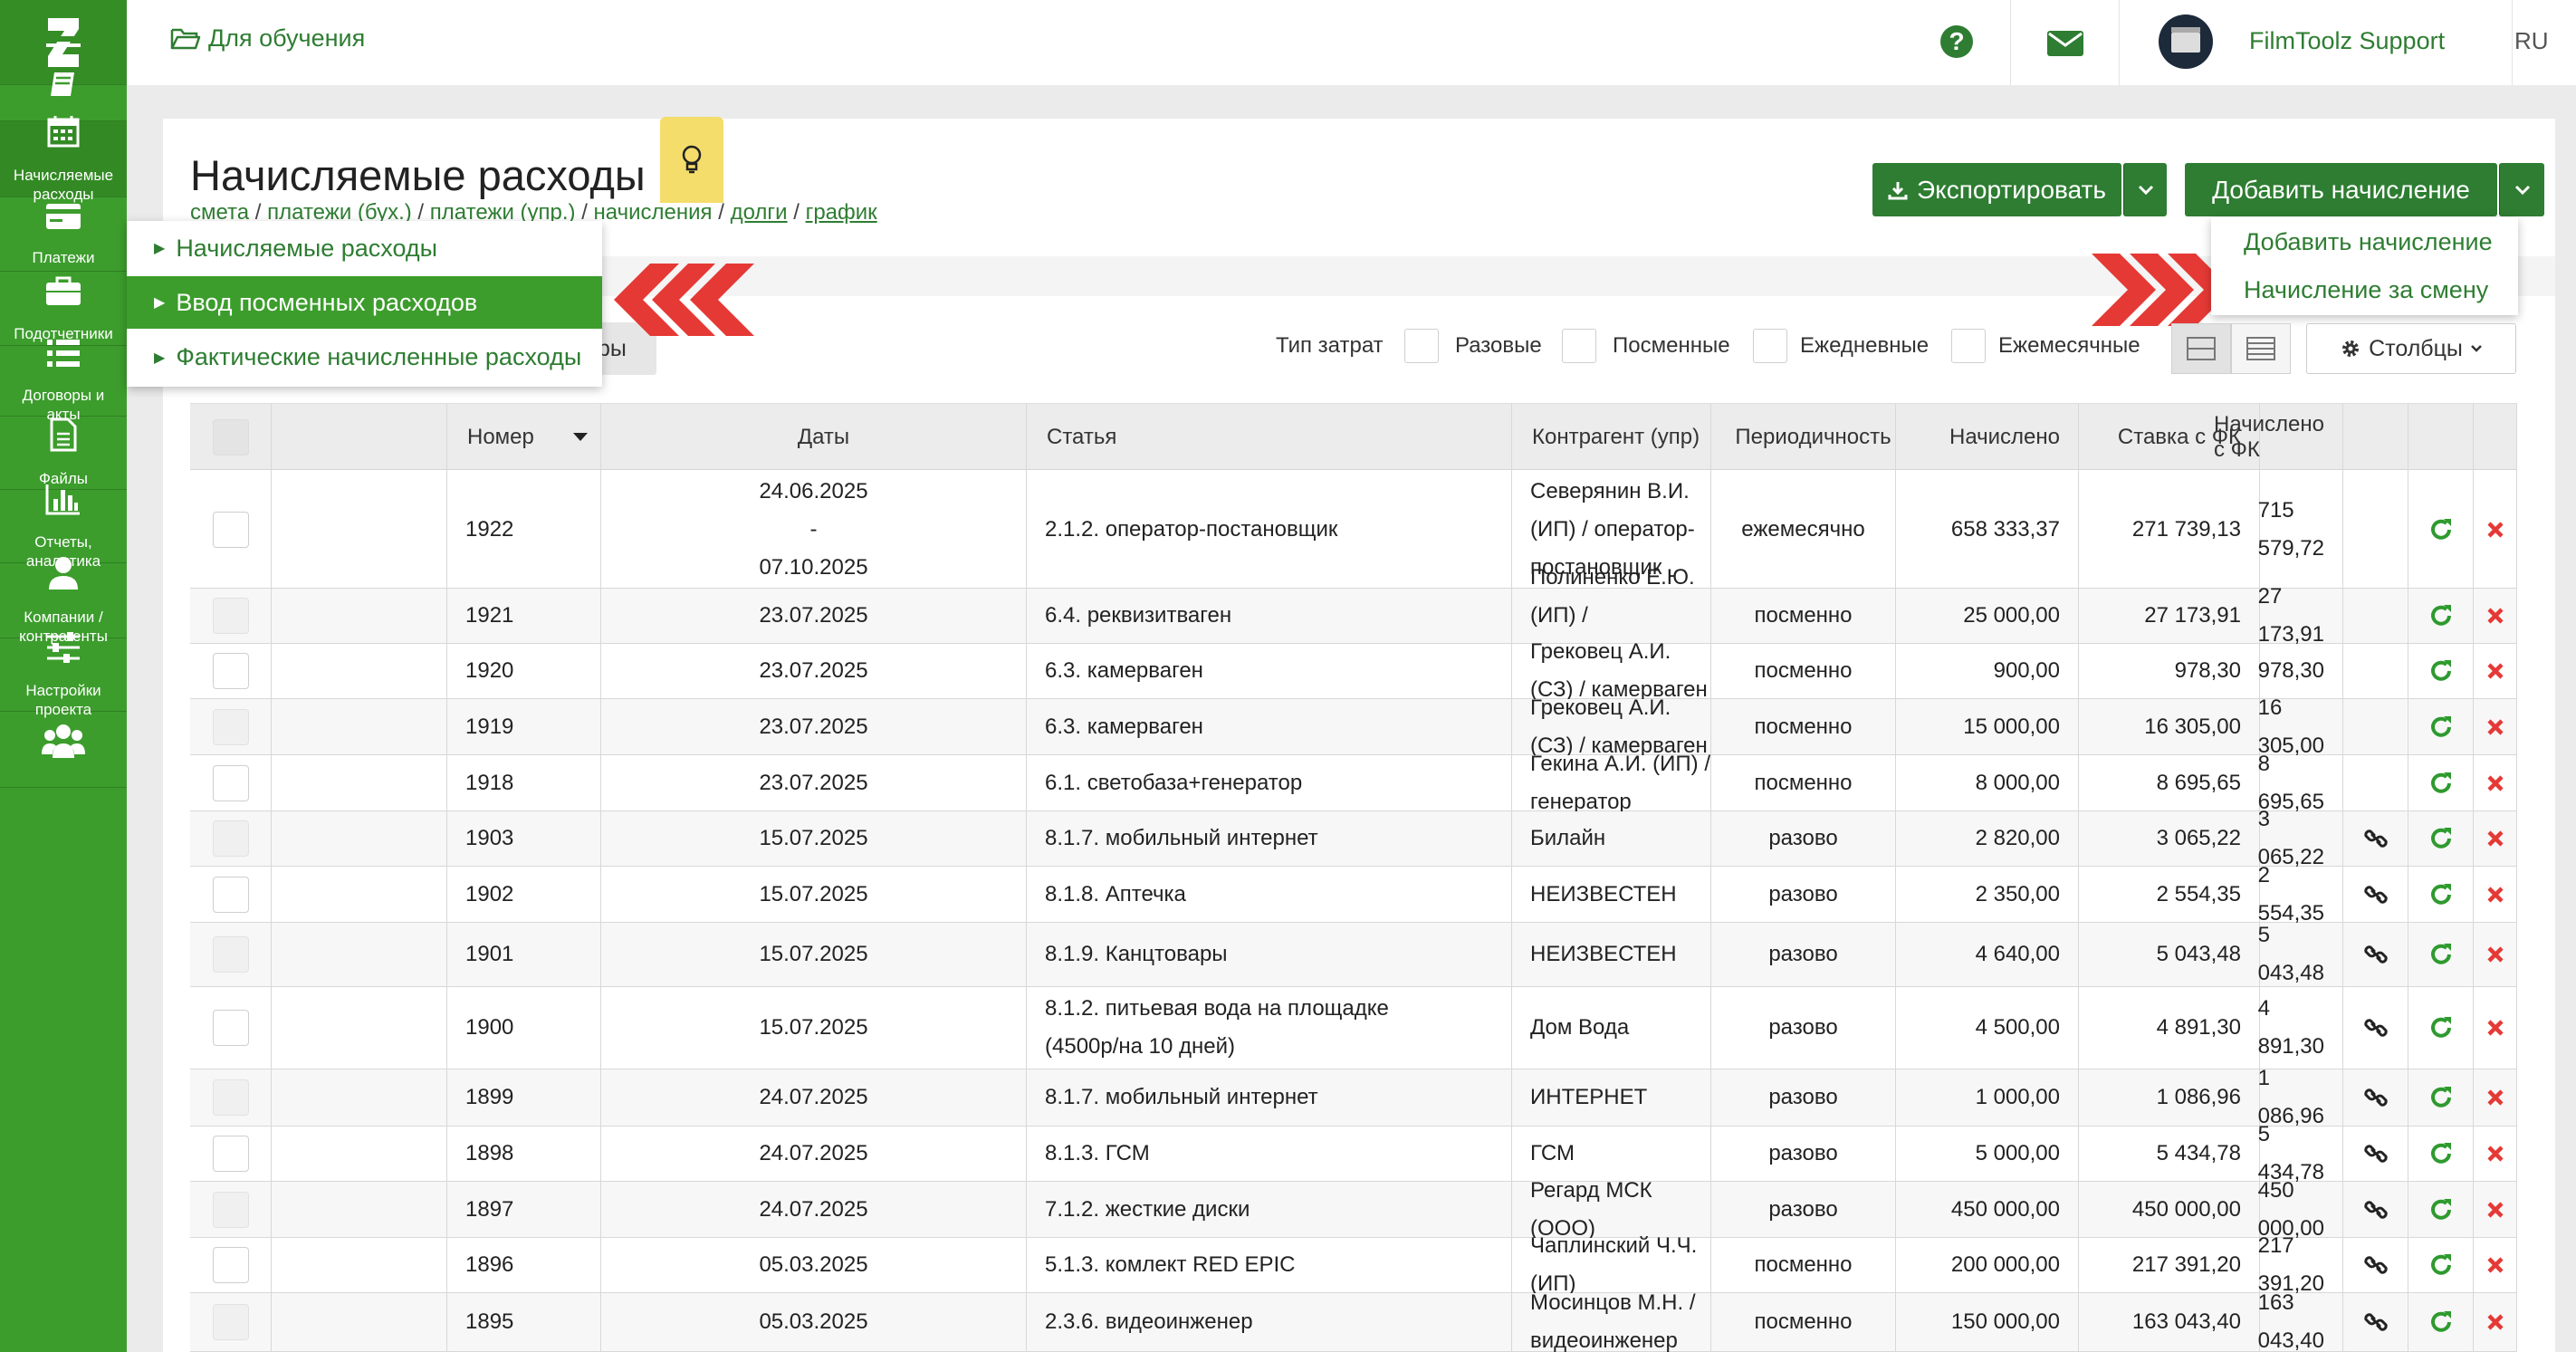  Describe the element at coordinates (1803, 437) in the screenshot. I see `column-header-4: Периодичность` at that location.